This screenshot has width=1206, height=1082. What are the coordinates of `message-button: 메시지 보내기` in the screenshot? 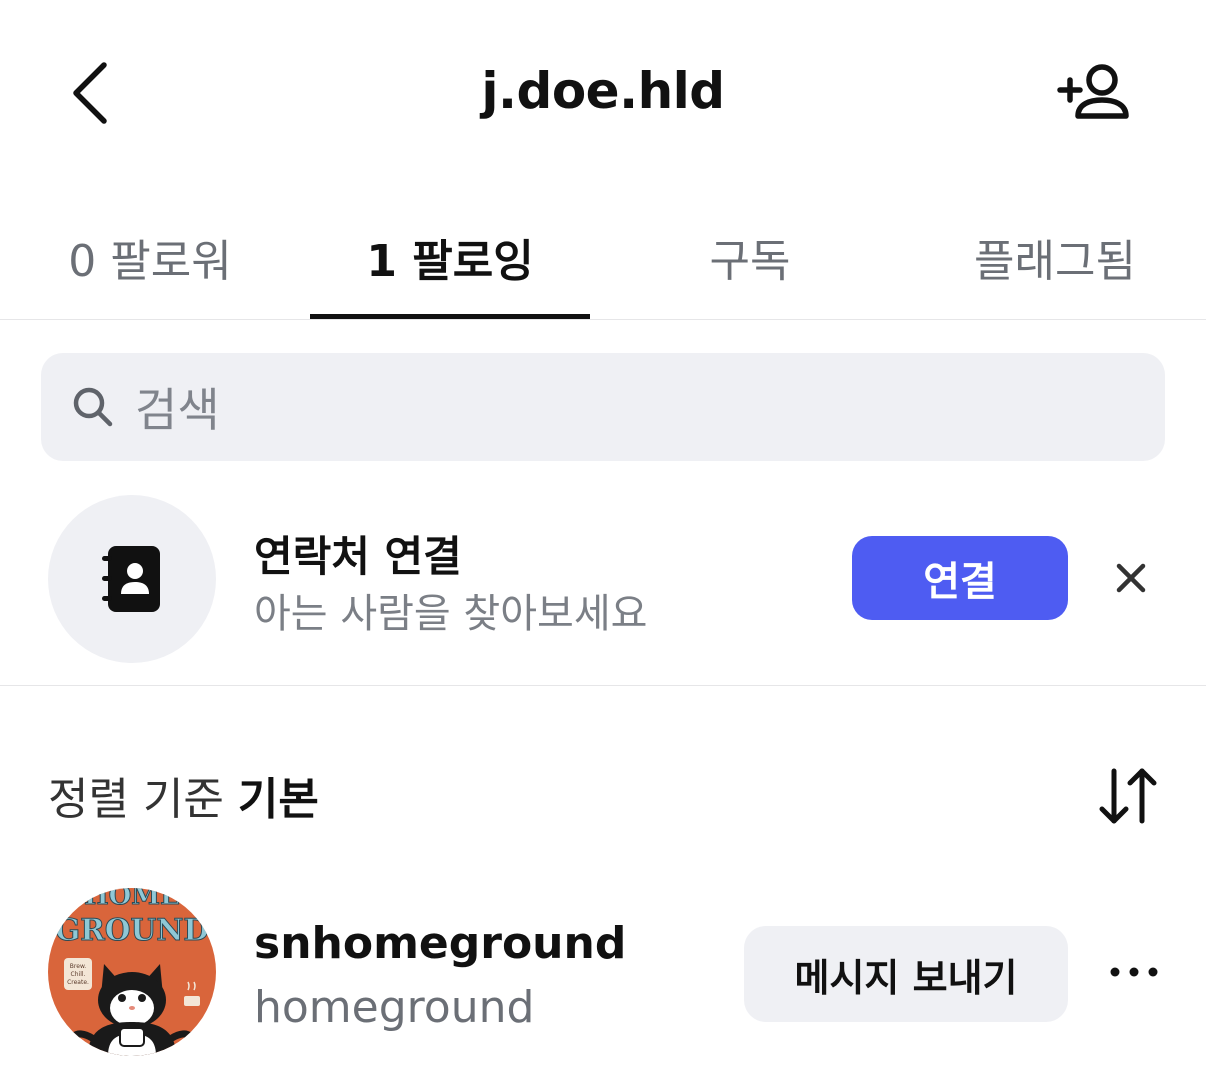 It's located at (906, 974).